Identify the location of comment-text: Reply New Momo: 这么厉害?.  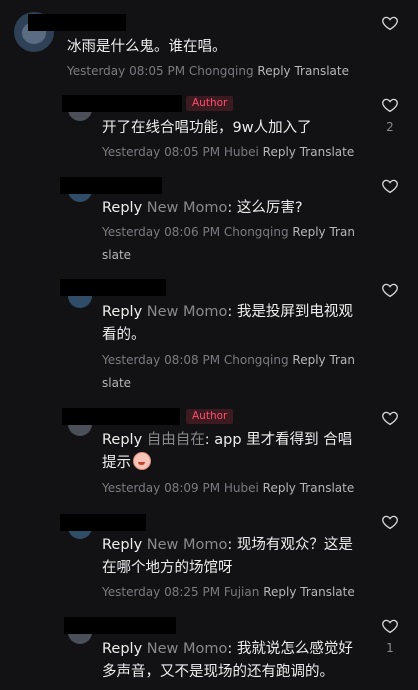
(202, 208).